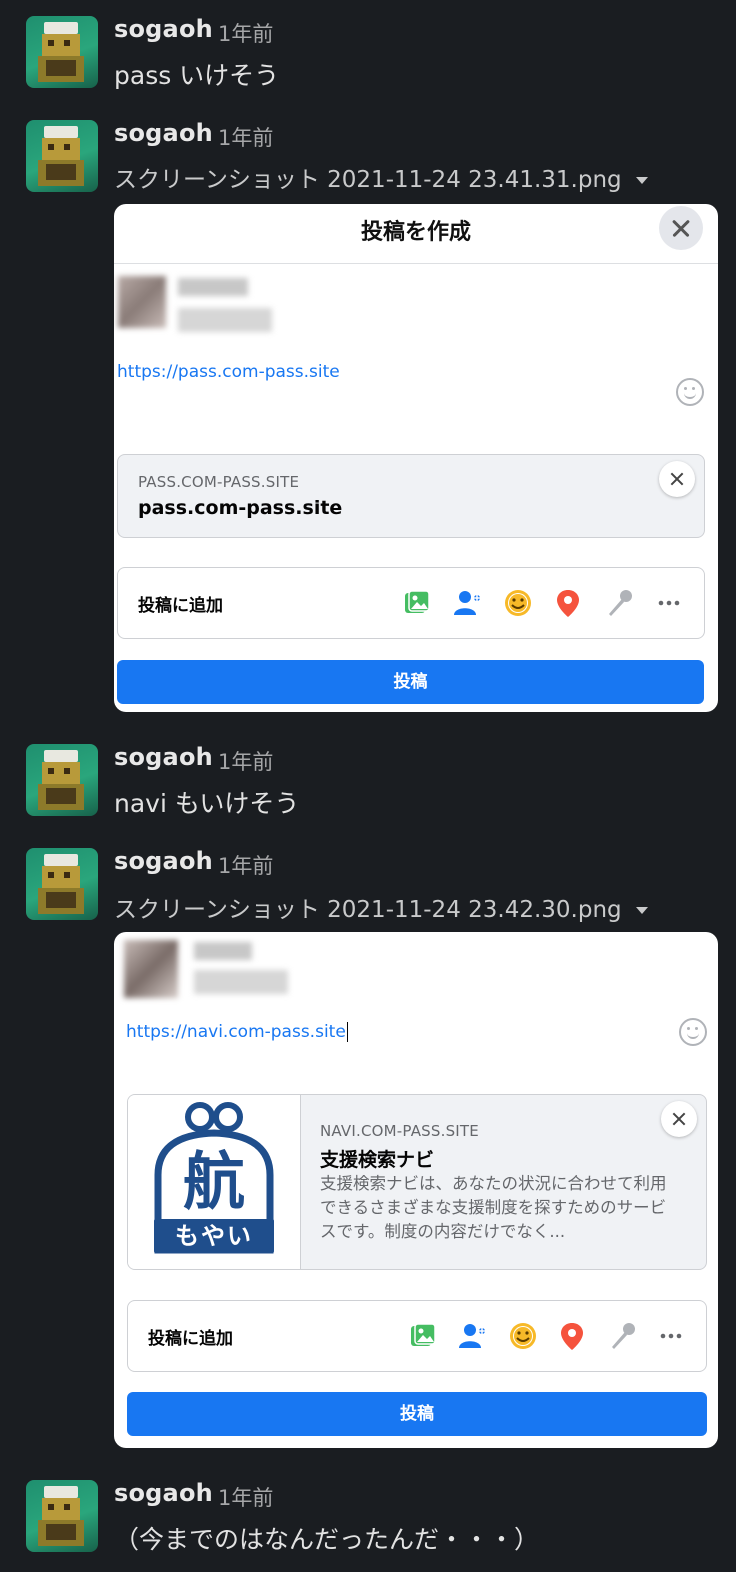 The height and width of the screenshot is (1572, 736). What do you see at coordinates (415, 232) in the screenshot?
I see `dialog-title: 投稿を作成` at bounding box center [415, 232].